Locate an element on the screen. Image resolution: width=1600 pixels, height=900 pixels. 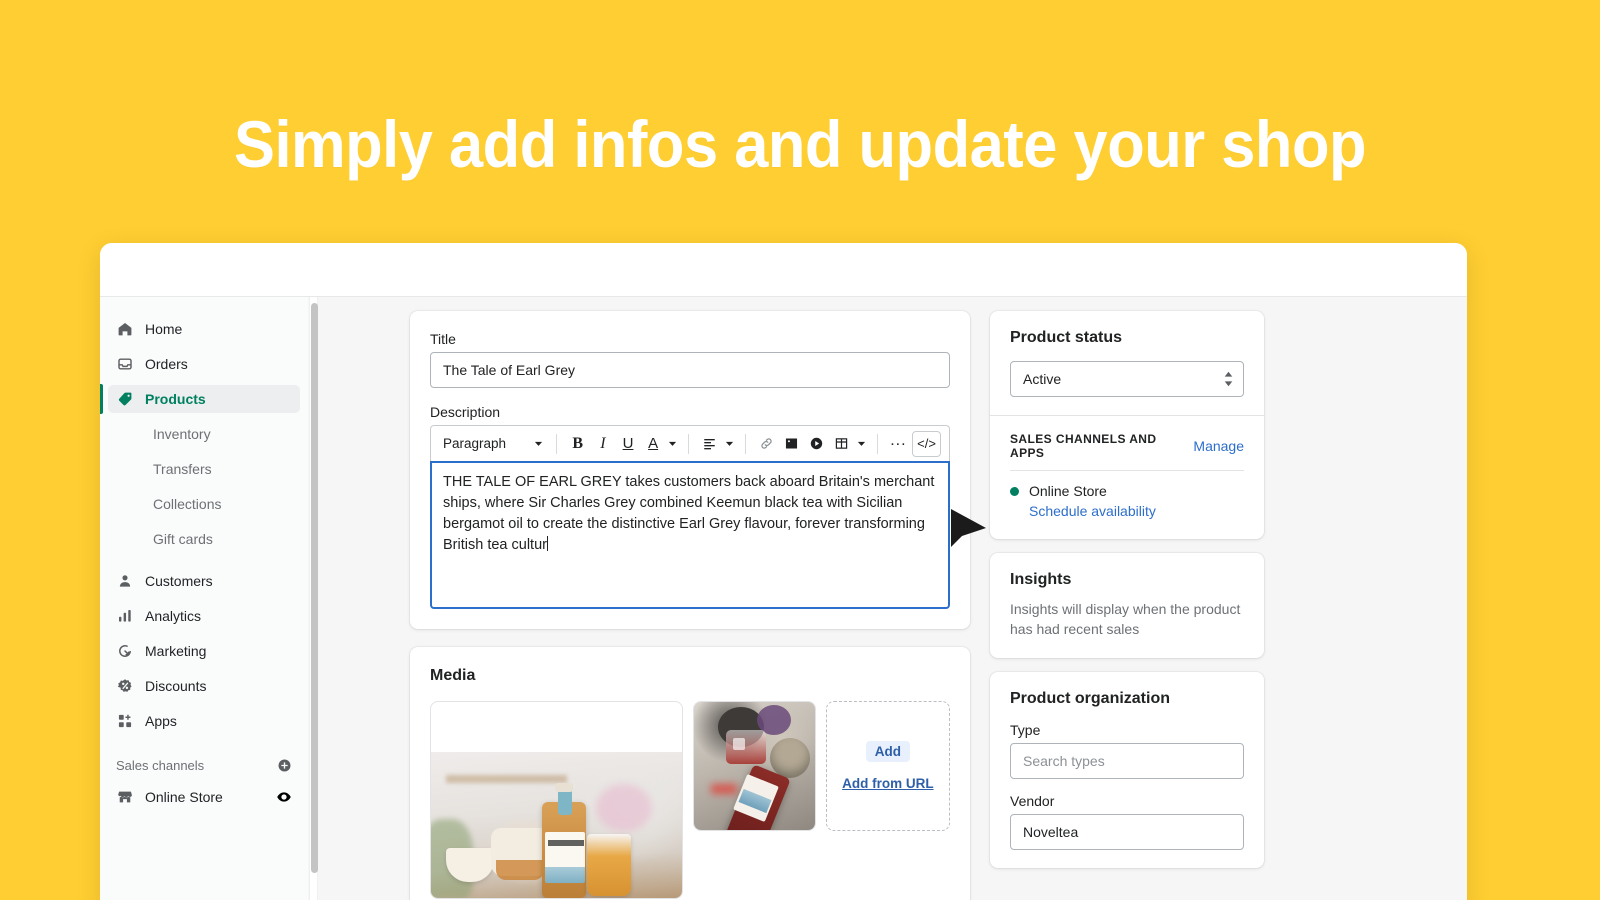
paragraph-style-value: Paragraph is located at coordinates (475, 443).